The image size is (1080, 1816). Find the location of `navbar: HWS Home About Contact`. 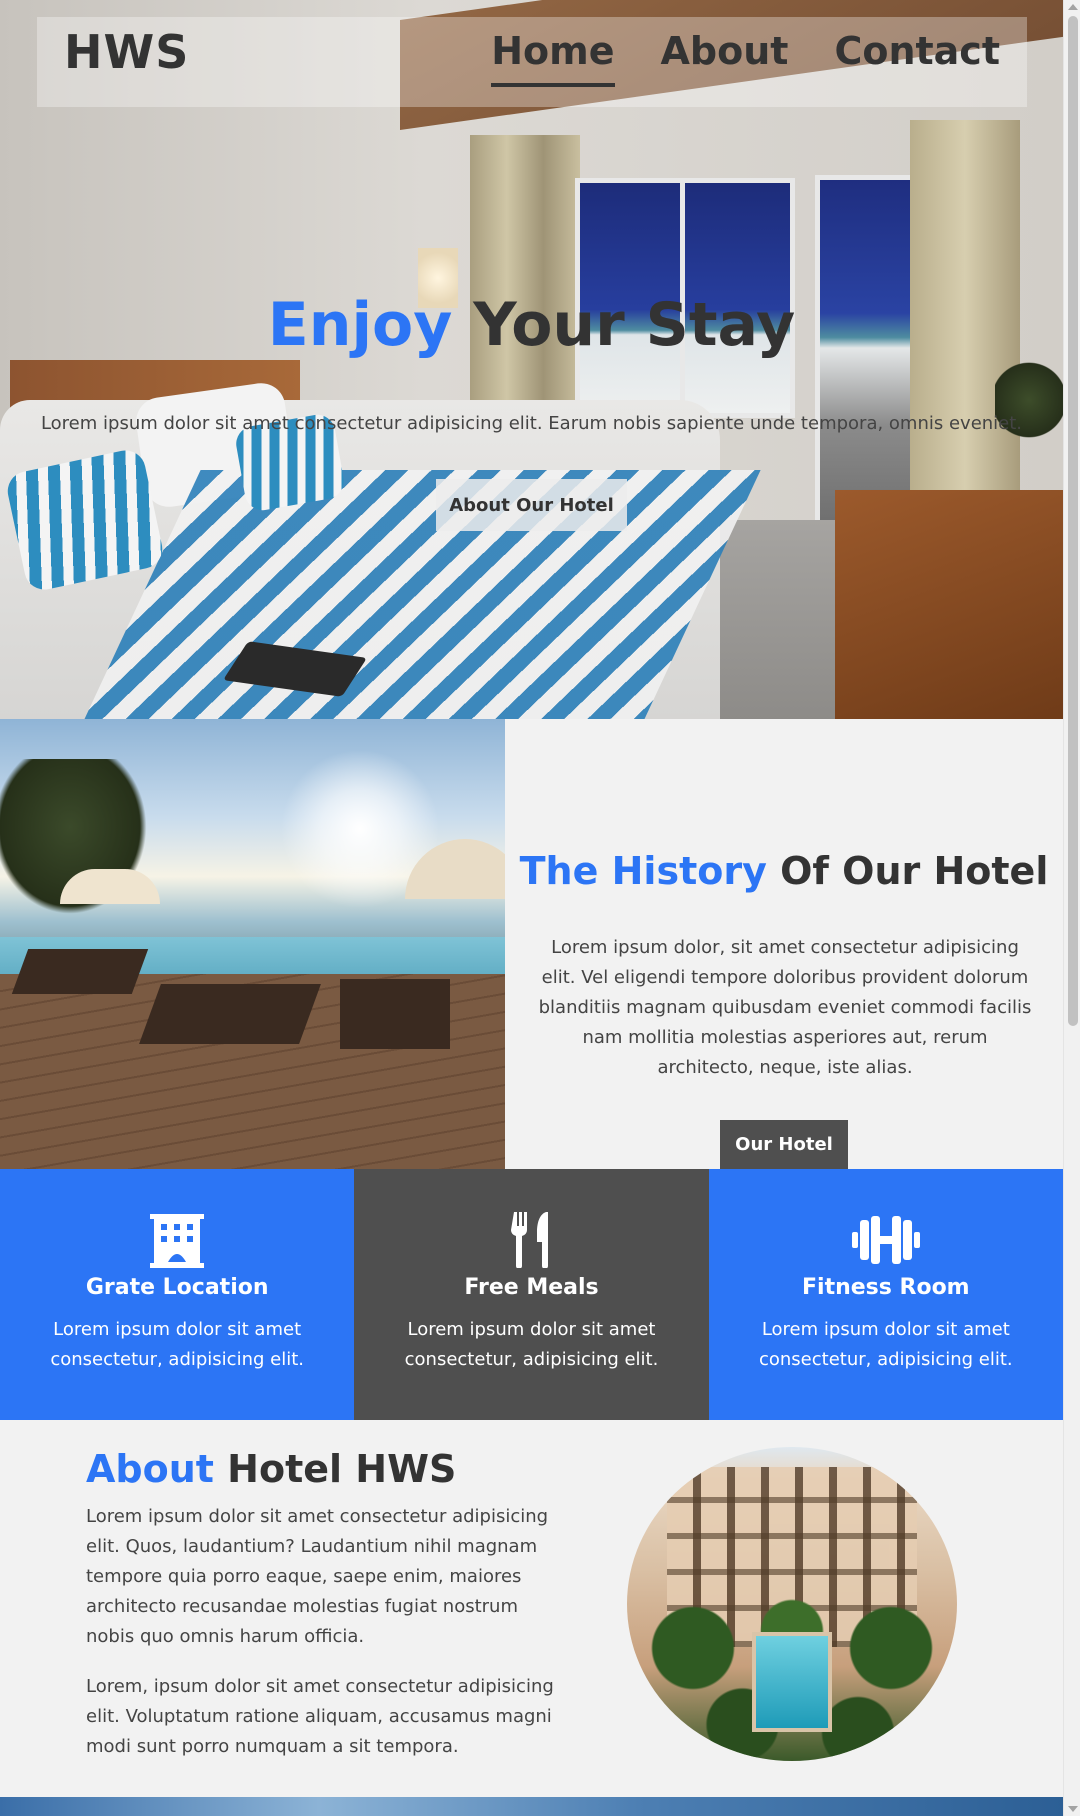

navbar: HWS Home About Contact is located at coordinates (532, 62).